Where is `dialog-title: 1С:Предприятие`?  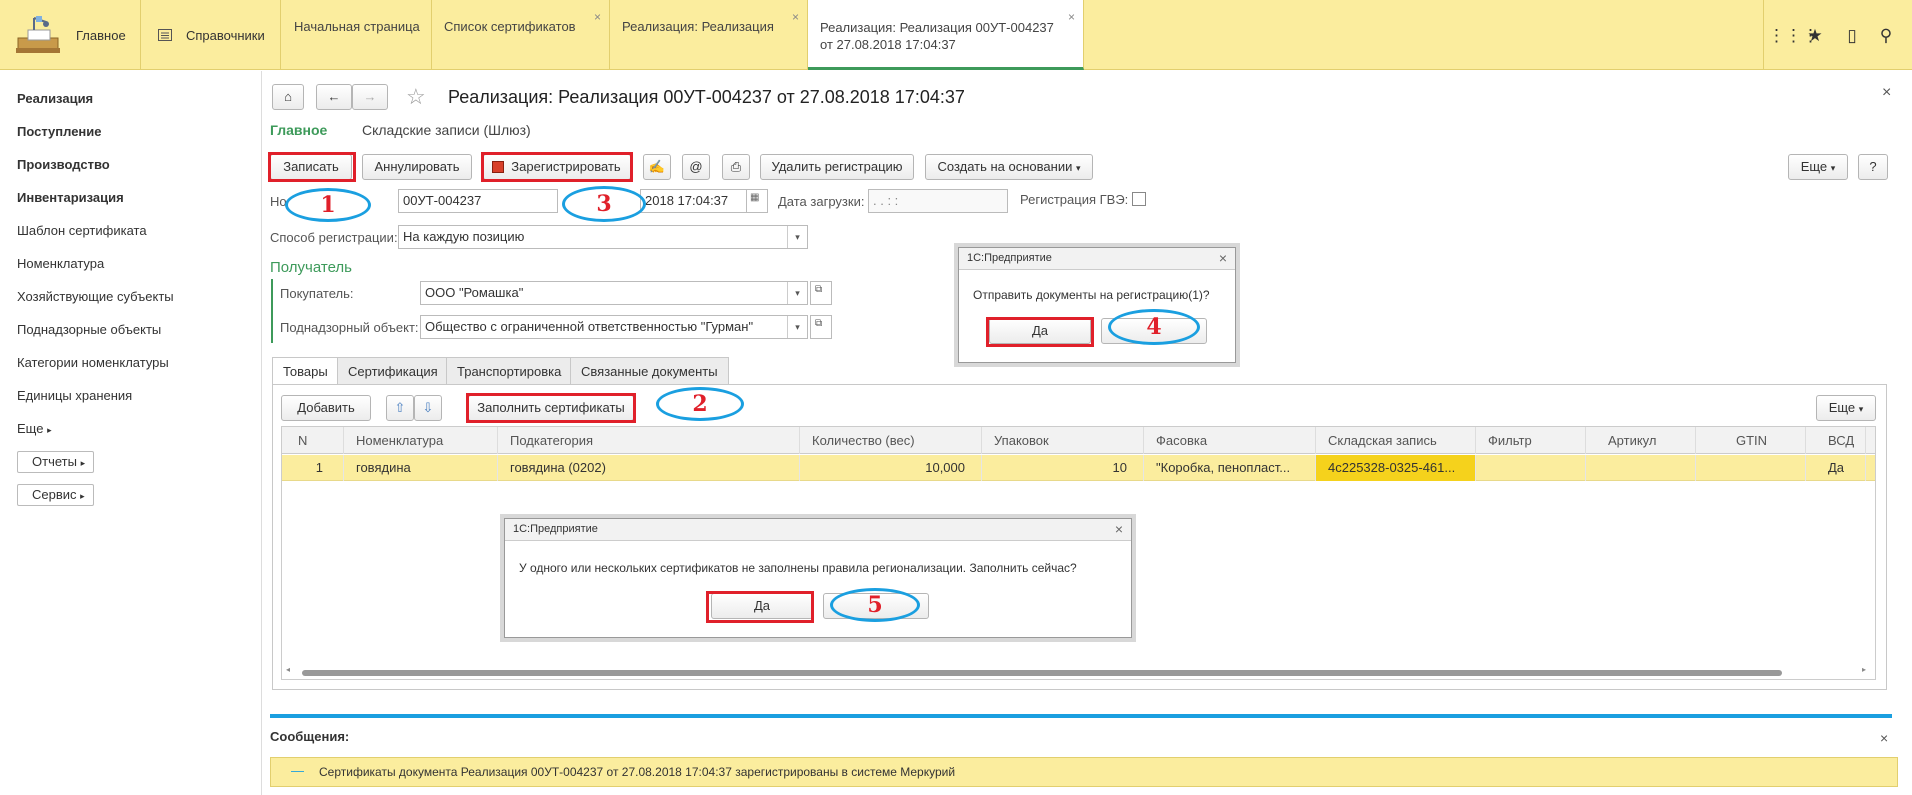 dialog-title: 1С:Предприятие is located at coordinates (555, 529).